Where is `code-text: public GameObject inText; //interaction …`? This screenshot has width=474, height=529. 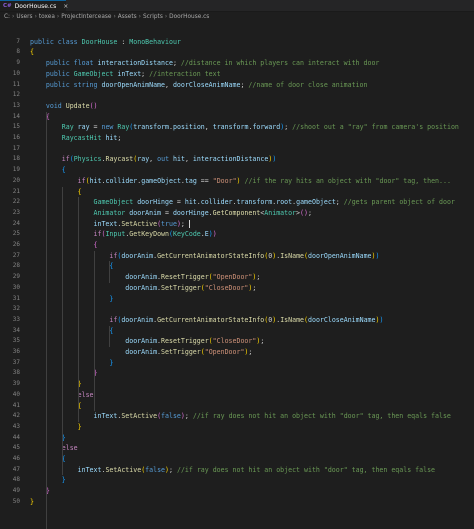
code-text: public GameObject inText; //interaction … is located at coordinates (125, 74).